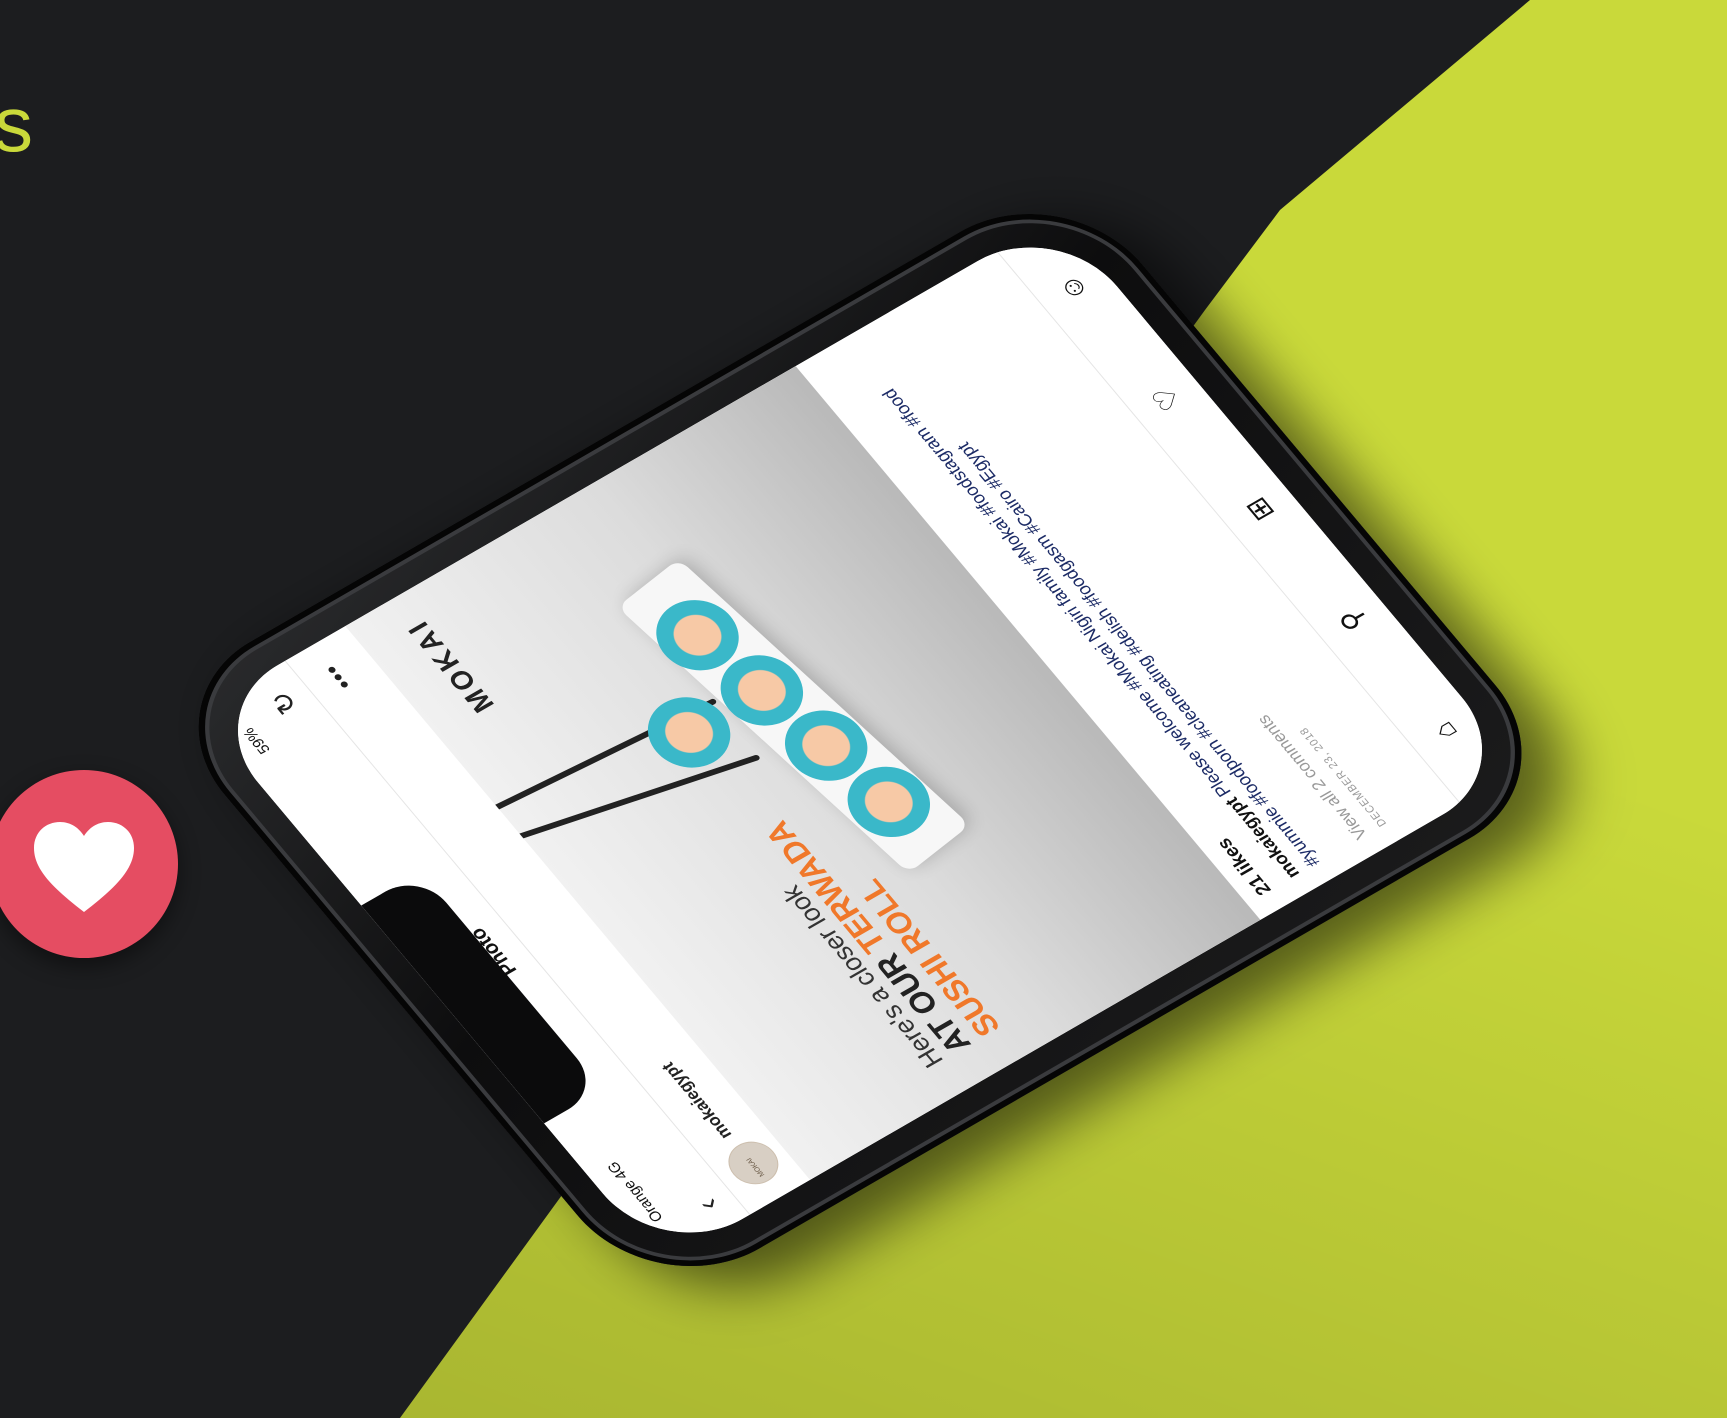 The width and height of the screenshot is (1727, 1418). Describe the element at coordinates (1445, 731) in the screenshot. I see `home-icon: ⌂` at that location.